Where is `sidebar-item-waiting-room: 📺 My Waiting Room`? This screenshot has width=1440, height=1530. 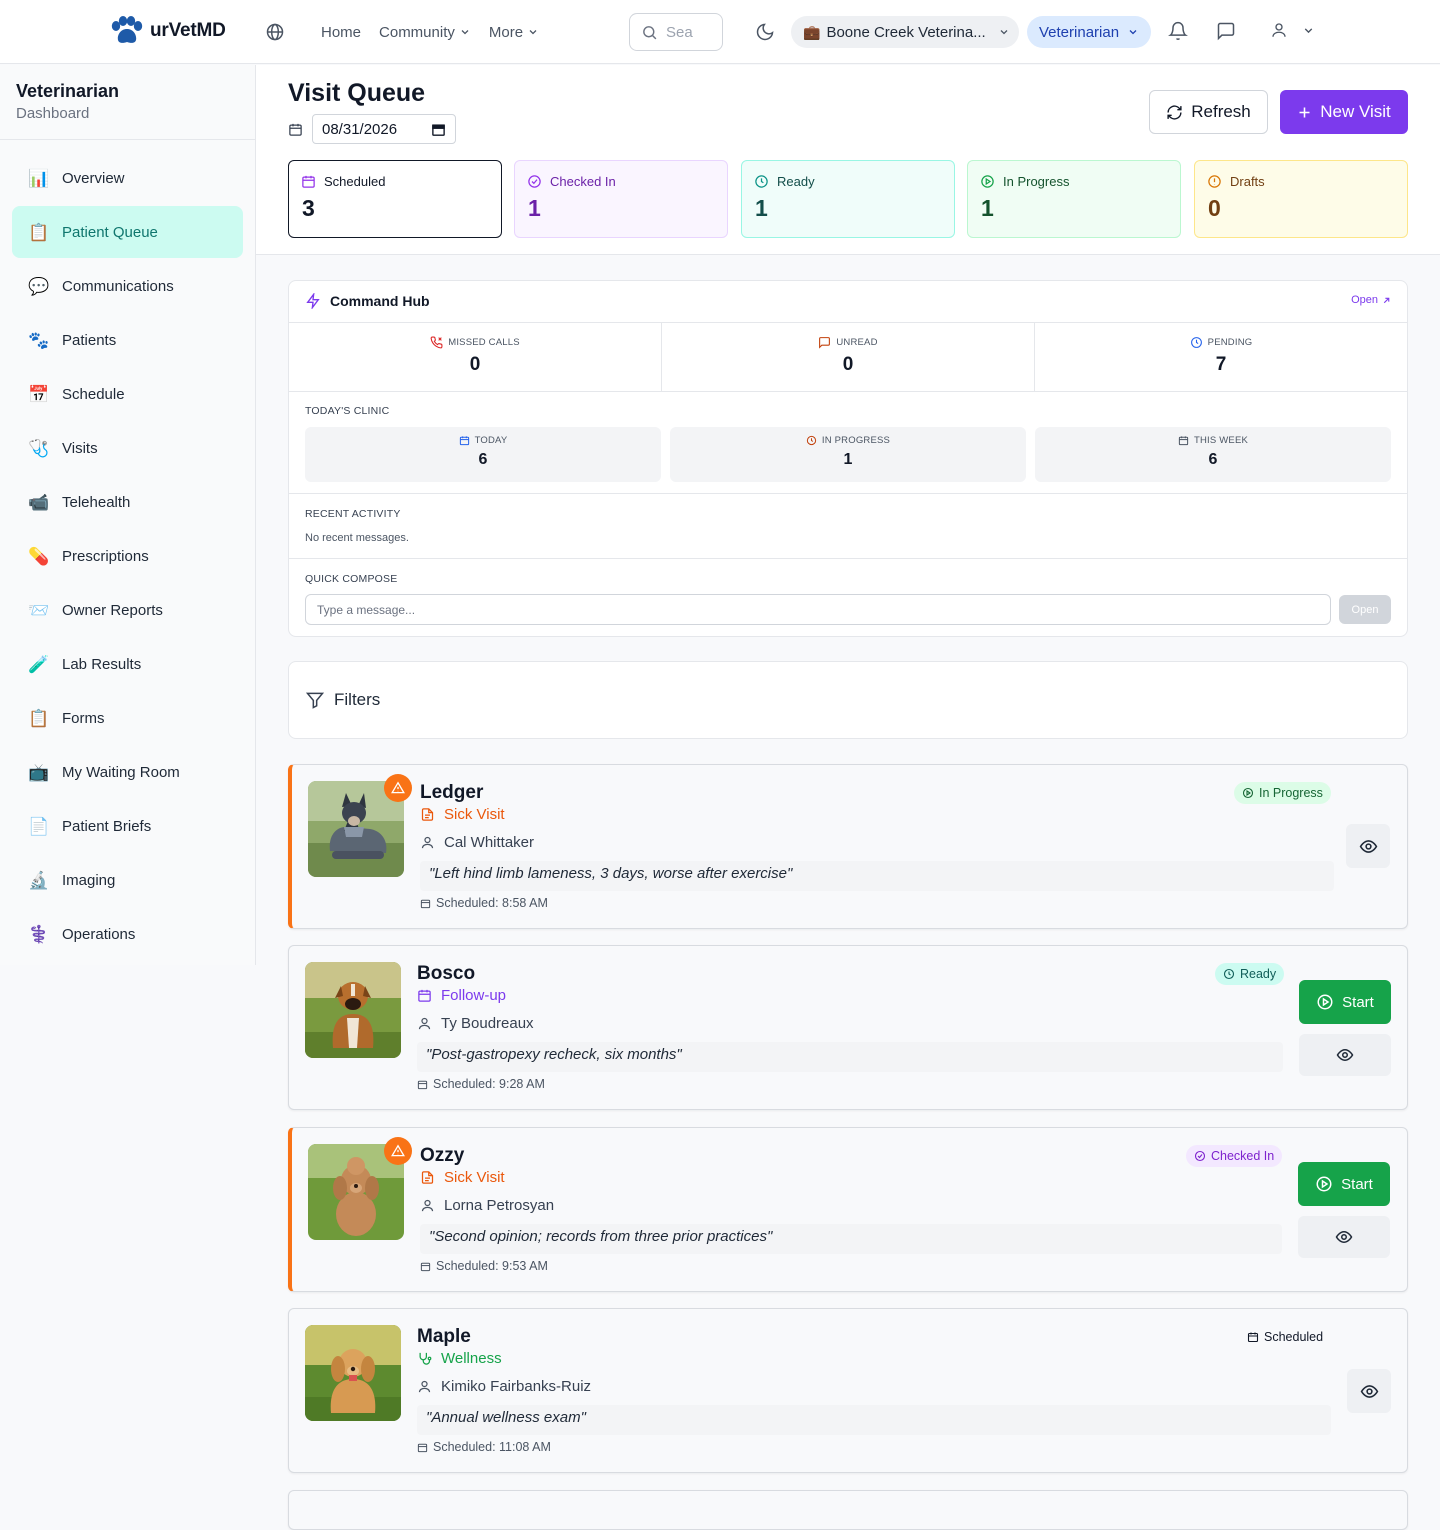 sidebar-item-waiting-room: 📺 My Waiting Room is located at coordinates (127, 772).